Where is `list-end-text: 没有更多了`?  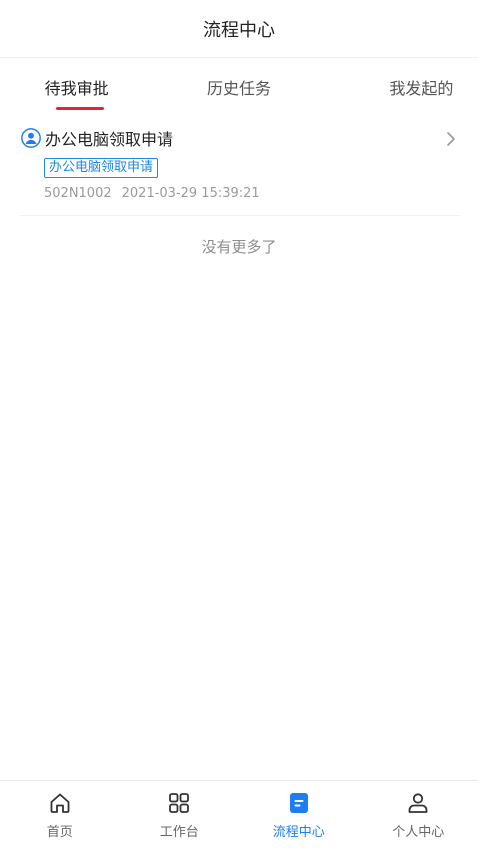 list-end-text: 没有更多了 is located at coordinates (239, 247).